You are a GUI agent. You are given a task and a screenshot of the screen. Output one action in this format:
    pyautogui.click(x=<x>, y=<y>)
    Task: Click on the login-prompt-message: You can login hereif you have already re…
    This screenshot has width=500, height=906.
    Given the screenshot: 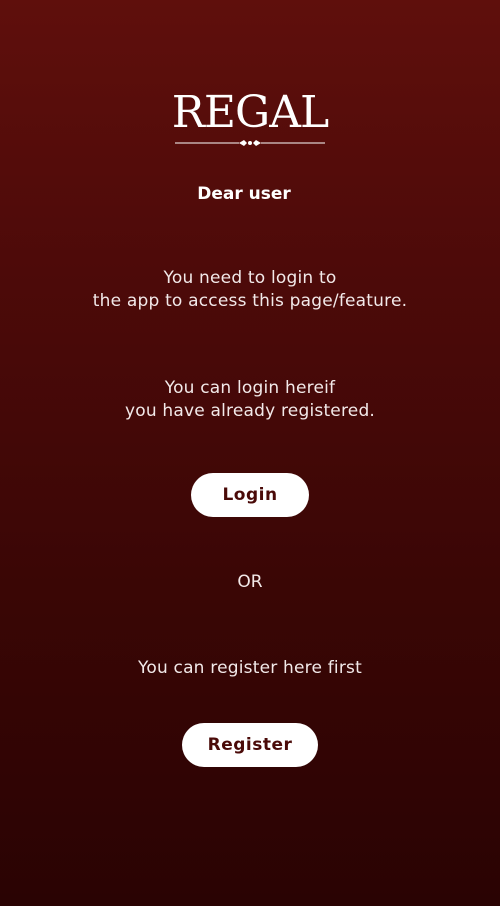 What is the action you would take?
    pyautogui.click(x=250, y=400)
    